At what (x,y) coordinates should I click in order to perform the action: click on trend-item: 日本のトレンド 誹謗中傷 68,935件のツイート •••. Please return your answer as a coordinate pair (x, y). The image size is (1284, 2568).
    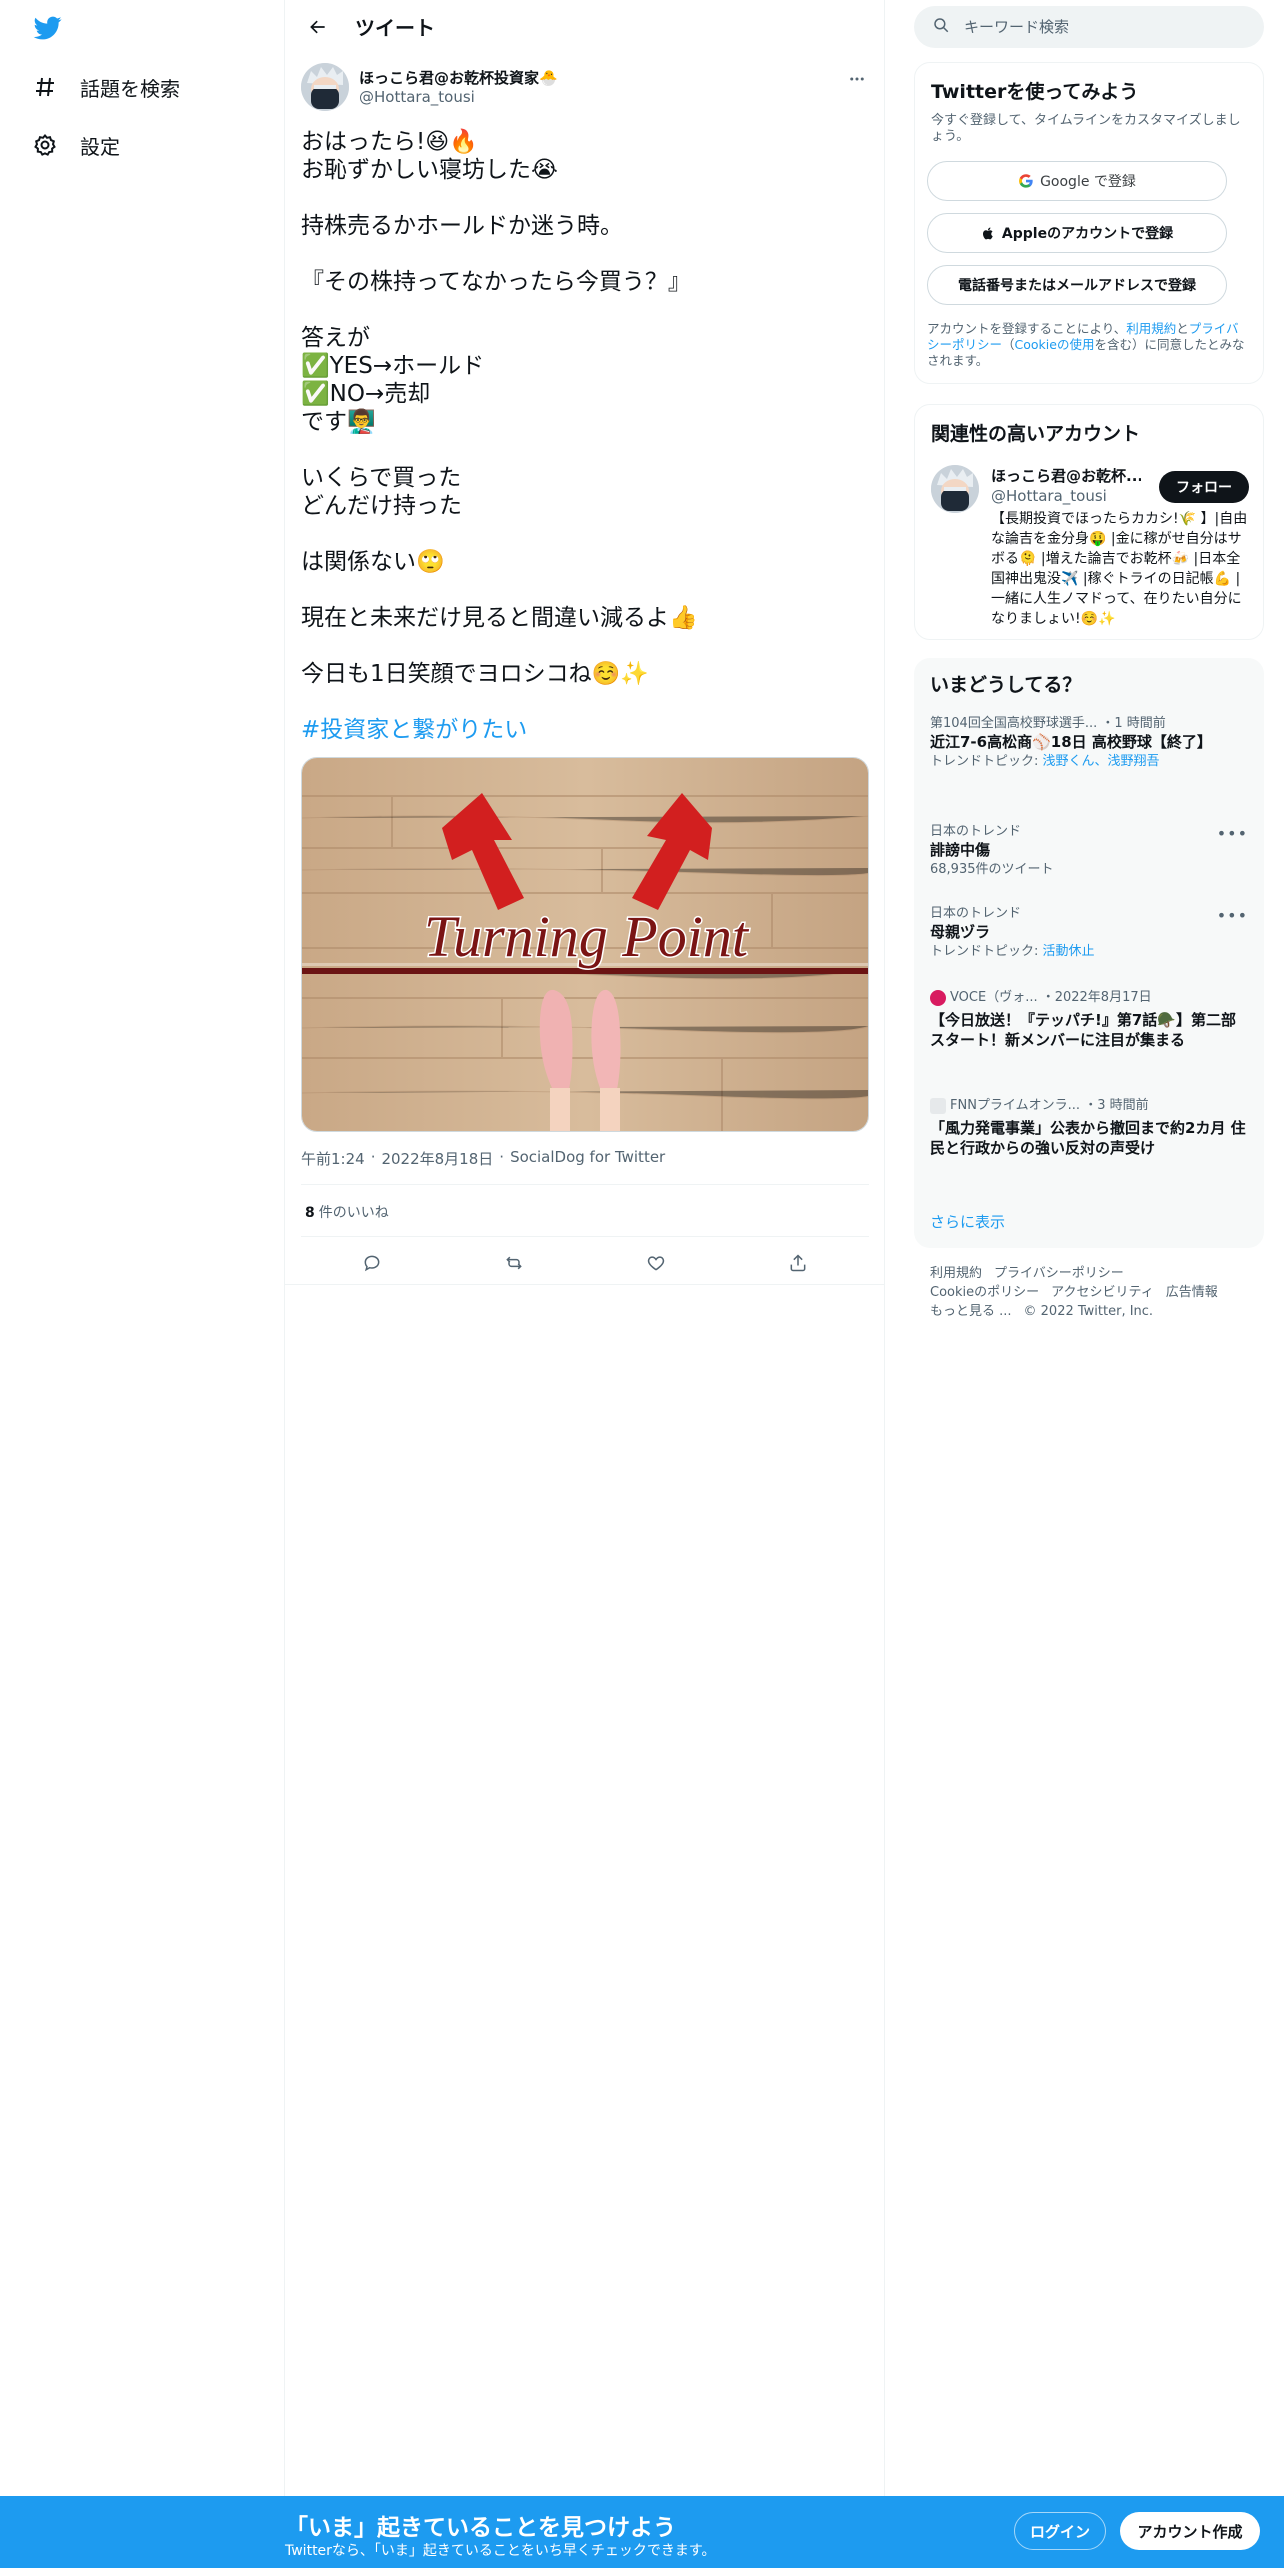
    Looking at the image, I should click on (1089, 851).